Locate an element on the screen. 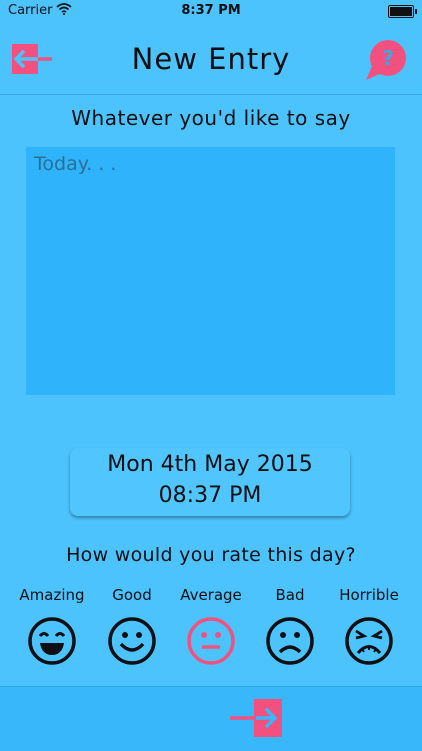  status-time: 8:37 PM is located at coordinates (211, 10).